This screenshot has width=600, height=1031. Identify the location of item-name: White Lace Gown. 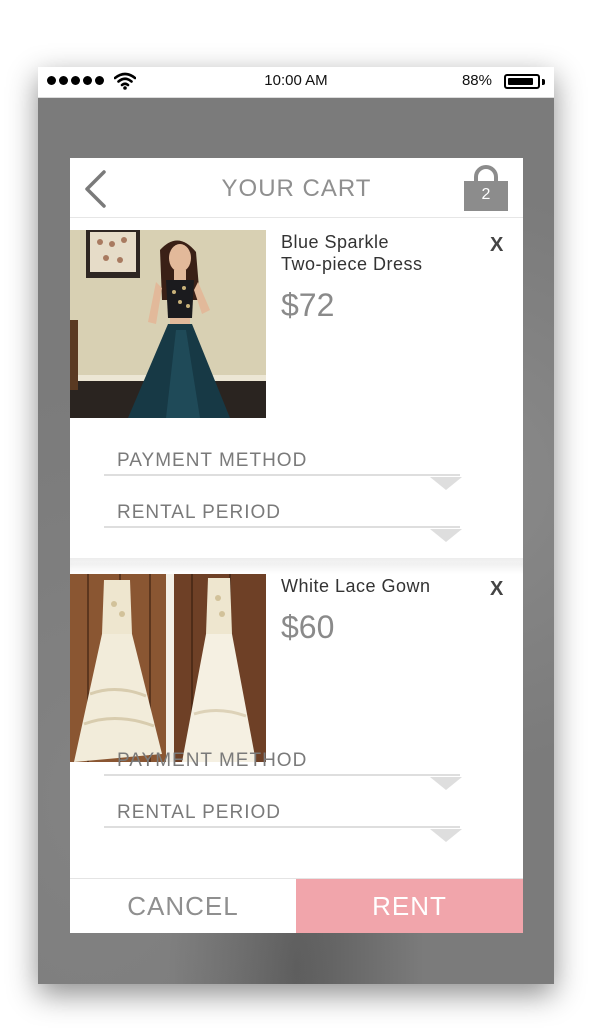
(356, 586).